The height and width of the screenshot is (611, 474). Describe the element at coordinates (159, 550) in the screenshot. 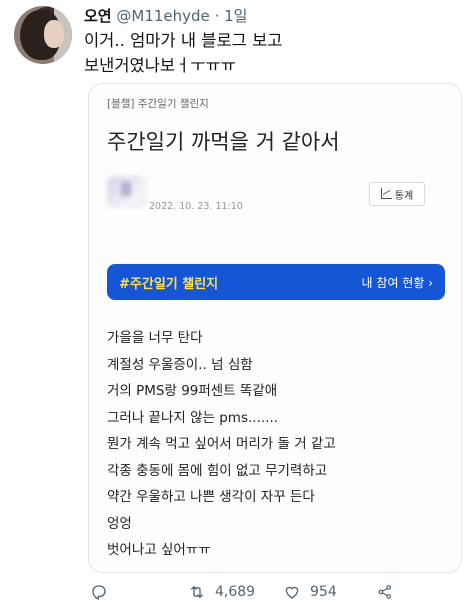

I see `blog-body-line: 벗어나고 싶어ㅠㅠ` at that location.